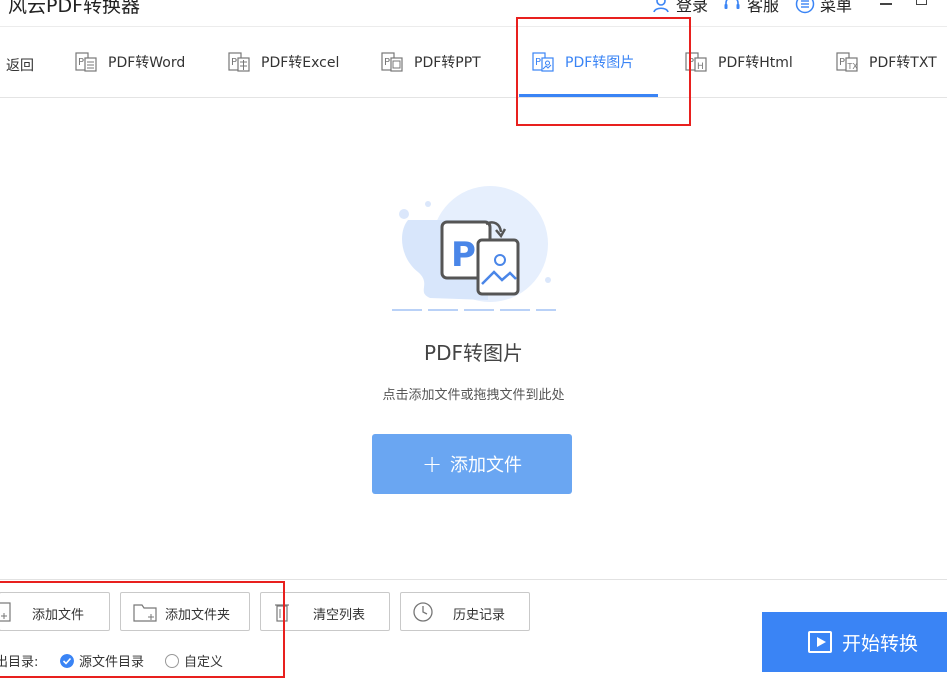 This screenshot has height=687, width=947. I want to click on clock-icon, so click(423, 612).